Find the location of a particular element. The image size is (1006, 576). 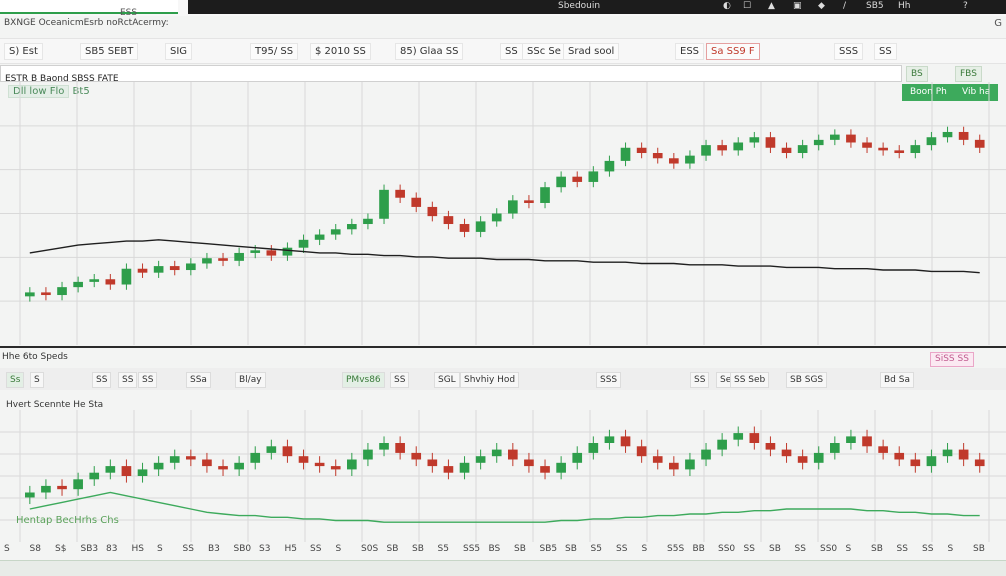

toolbar-item: $ 2010 SS is located at coordinates (340, 51).